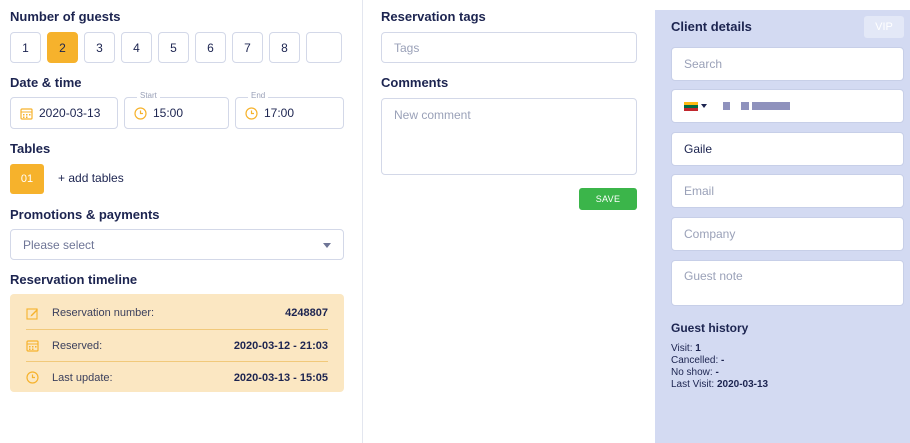 This screenshot has width=910, height=443. What do you see at coordinates (82, 377) in the screenshot?
I see `timeline-label: Last update:` at bounding box center [82, 377].